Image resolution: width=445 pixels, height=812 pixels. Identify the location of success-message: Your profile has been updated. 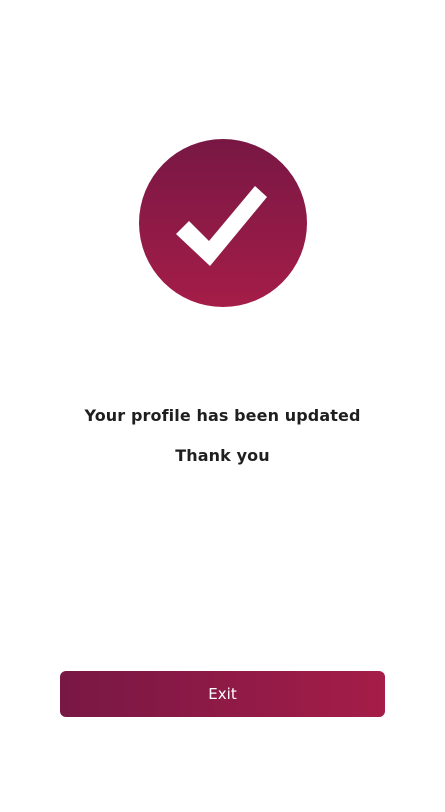
(222, 415).